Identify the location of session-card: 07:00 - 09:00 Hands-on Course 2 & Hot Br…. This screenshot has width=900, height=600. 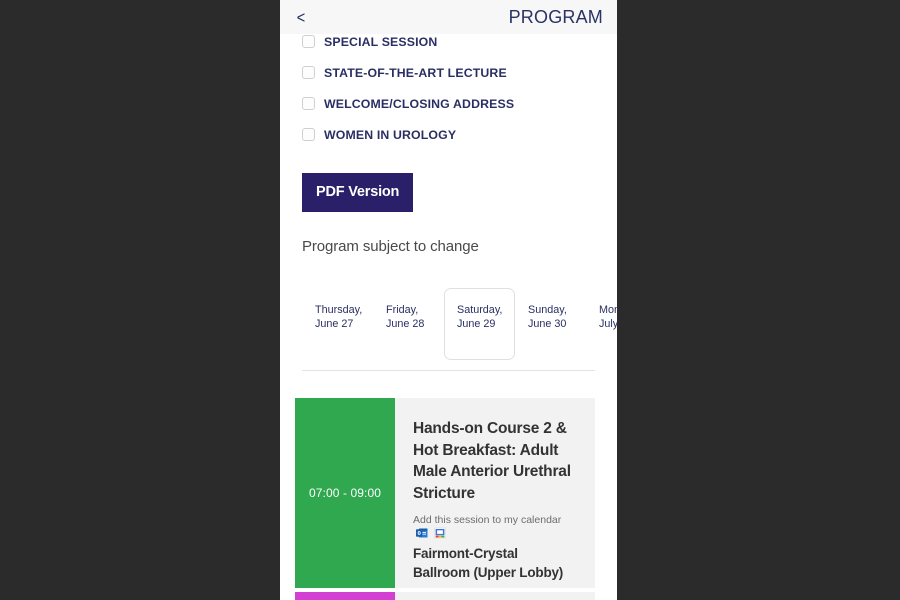
(445, 493).